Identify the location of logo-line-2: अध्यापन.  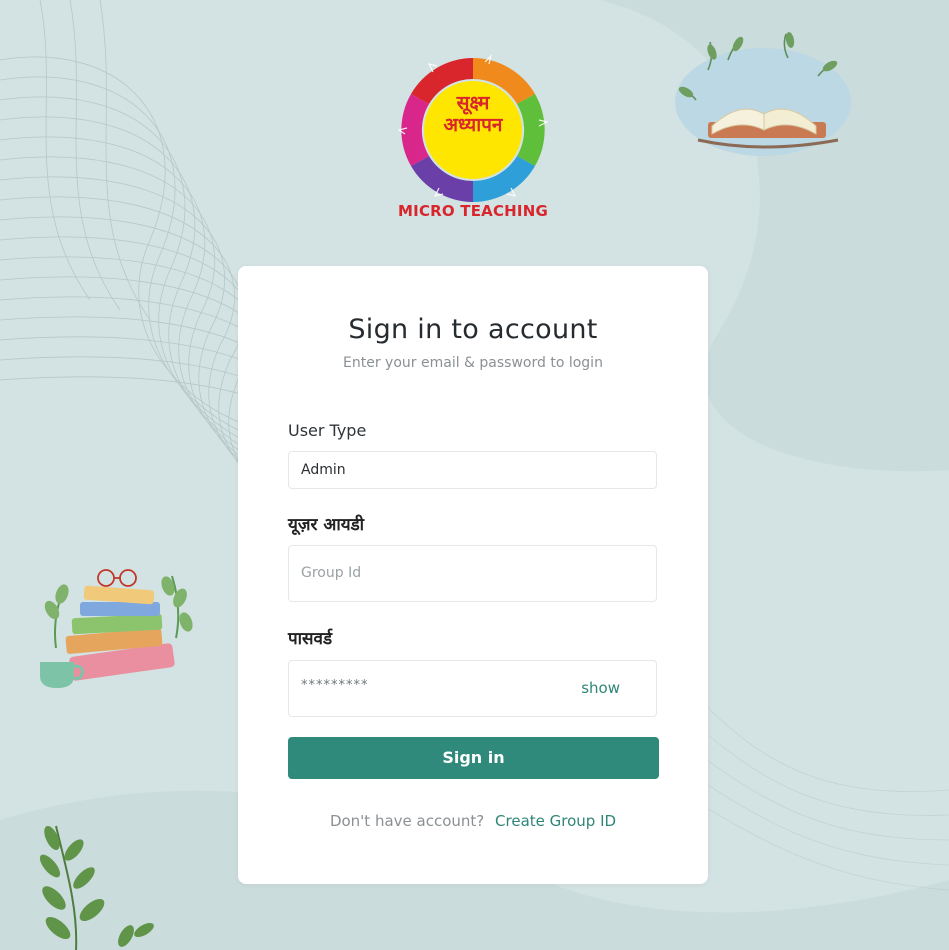
(473, 125).